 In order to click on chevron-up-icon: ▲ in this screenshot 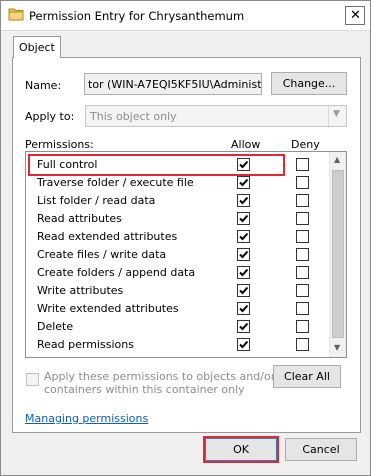, I will do `click(337, 159)`.